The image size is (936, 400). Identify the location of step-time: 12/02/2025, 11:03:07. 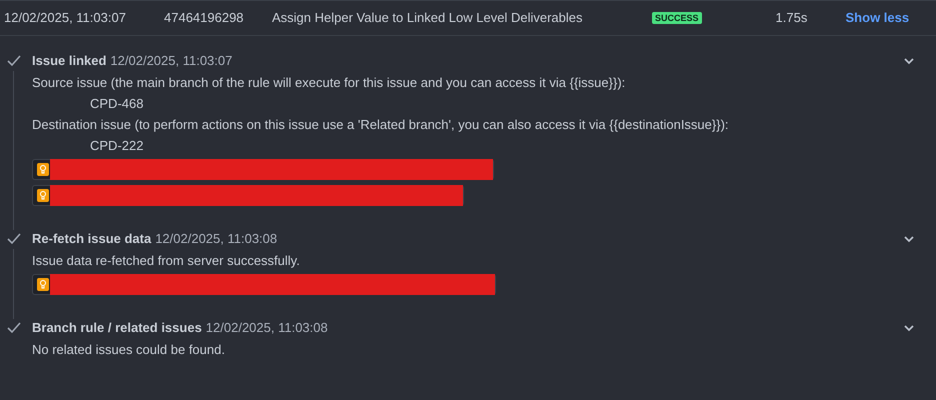
(171, 61).